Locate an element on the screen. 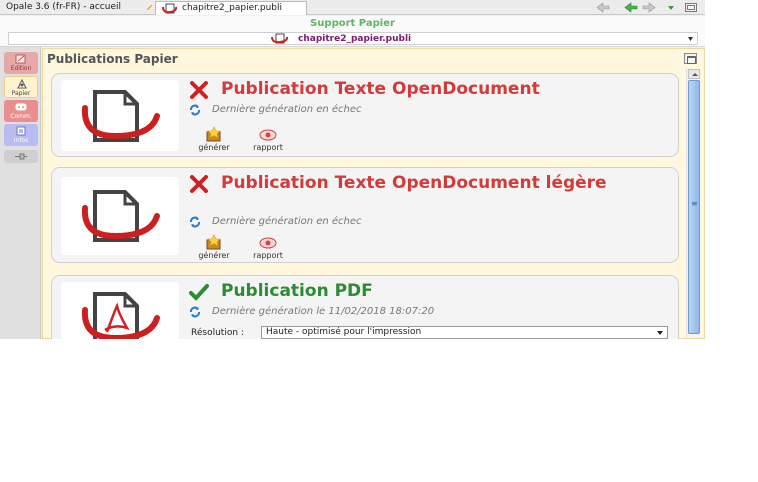  sidebar-plugin-button is located at coordinates (21, 156).